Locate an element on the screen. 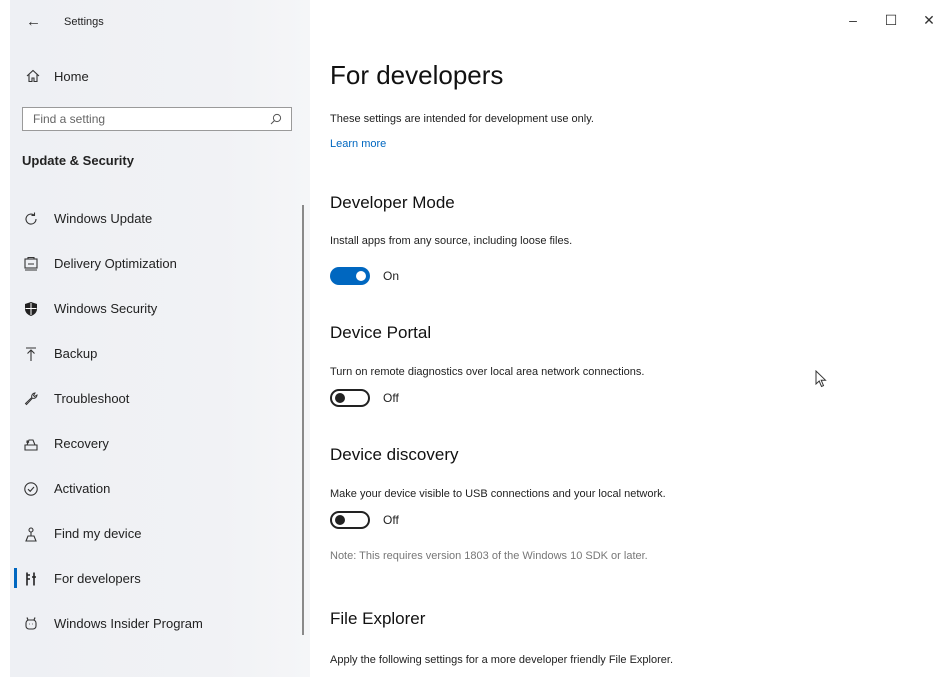 This screenshot has height=677, width=948. device-portal-heading: Device Portal is located at coordinates (381, 332).